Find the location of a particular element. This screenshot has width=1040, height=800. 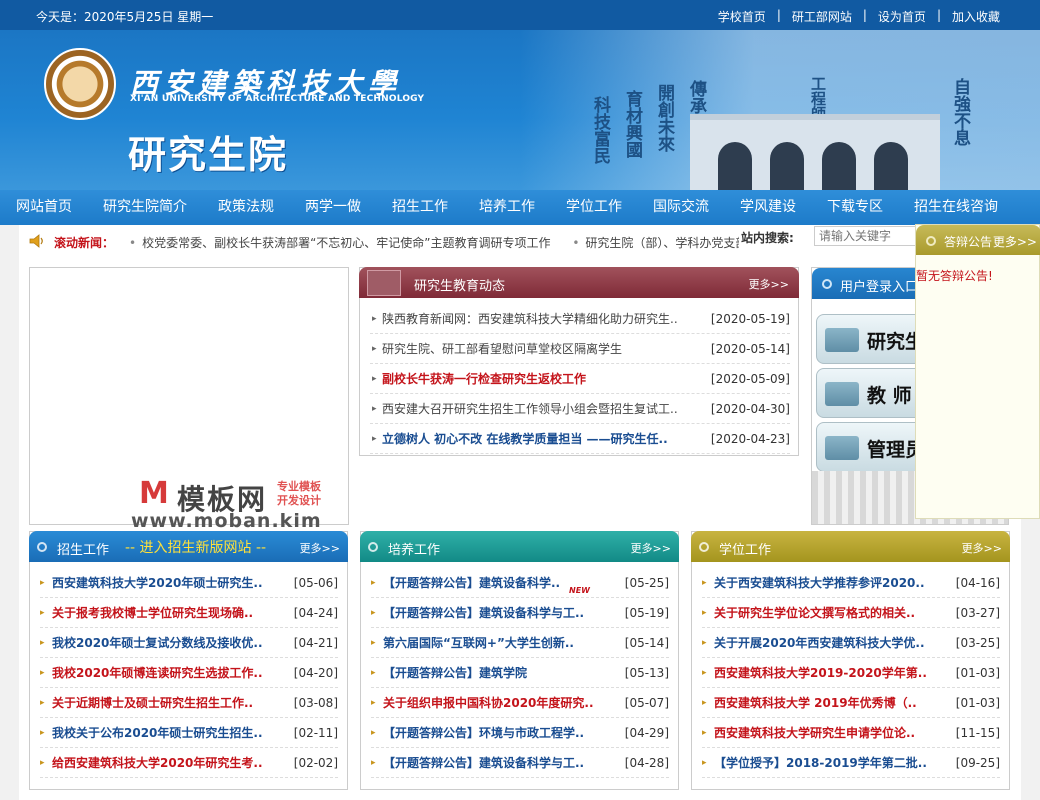

nav-item-home: 网站首页 is located at coordinates (44, 207).